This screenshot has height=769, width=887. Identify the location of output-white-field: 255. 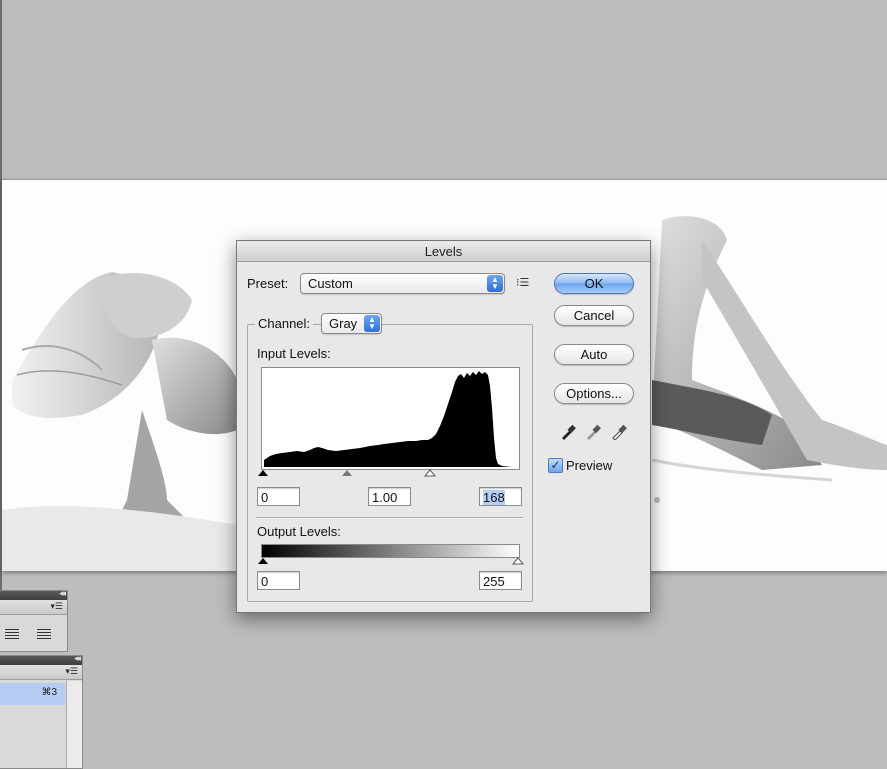
(500, 580).